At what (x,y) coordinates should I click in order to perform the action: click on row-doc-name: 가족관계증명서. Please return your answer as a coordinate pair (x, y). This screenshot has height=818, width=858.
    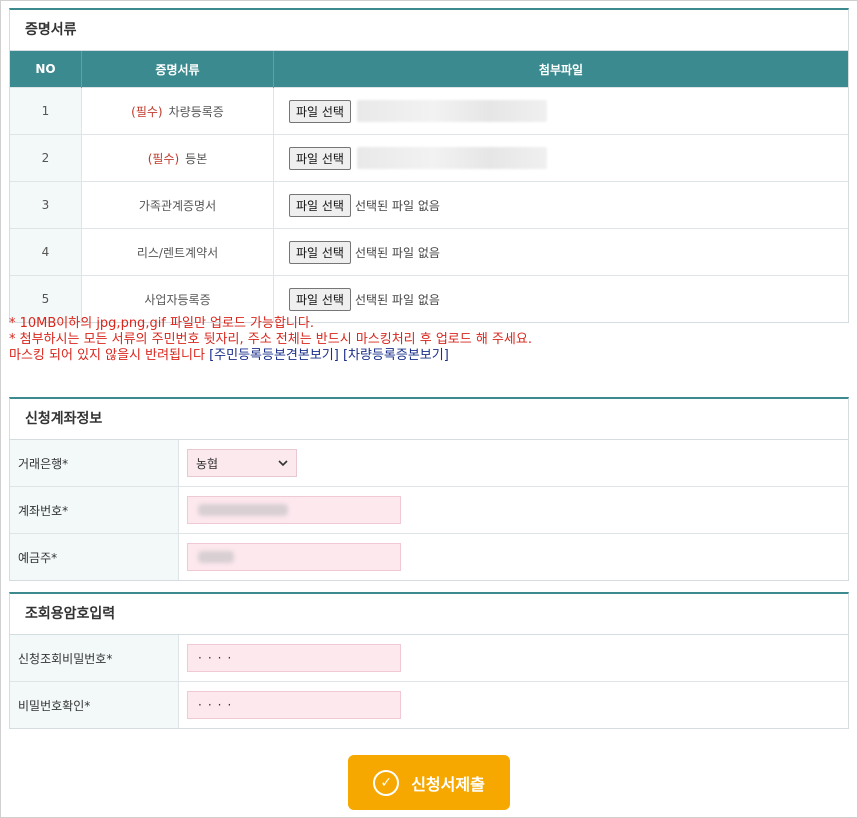
    Looking at the image, I should click on (177, 205).